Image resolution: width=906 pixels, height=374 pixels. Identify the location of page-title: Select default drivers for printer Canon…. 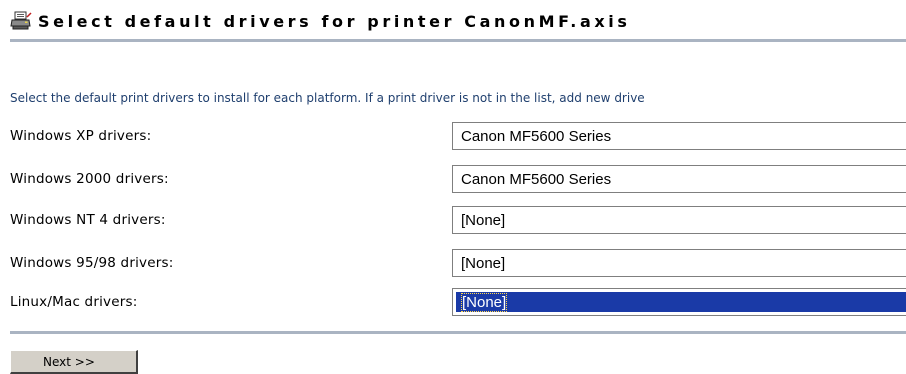
(334, 21).